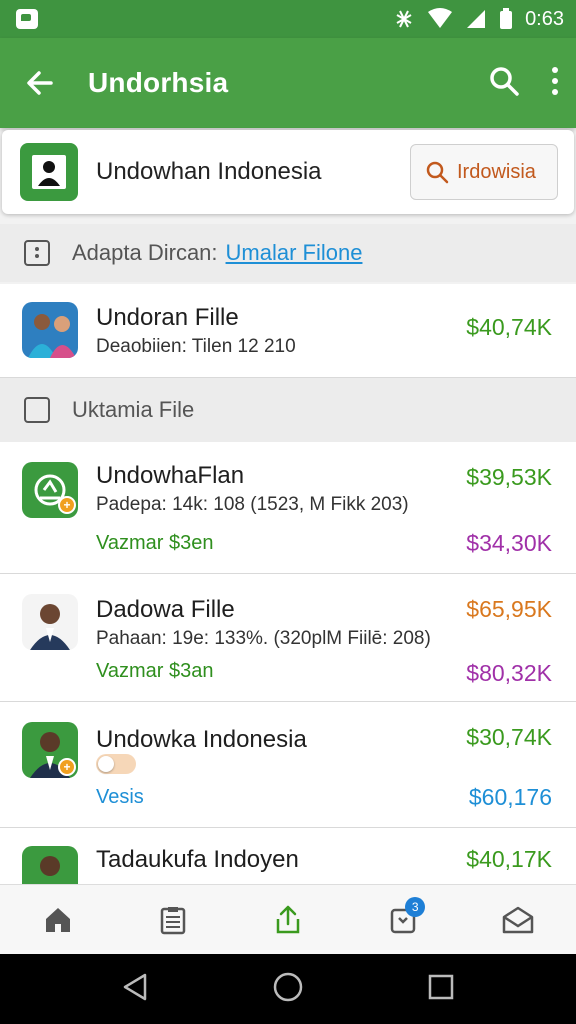  I want to click on info-box-icon, so click(37, 253).